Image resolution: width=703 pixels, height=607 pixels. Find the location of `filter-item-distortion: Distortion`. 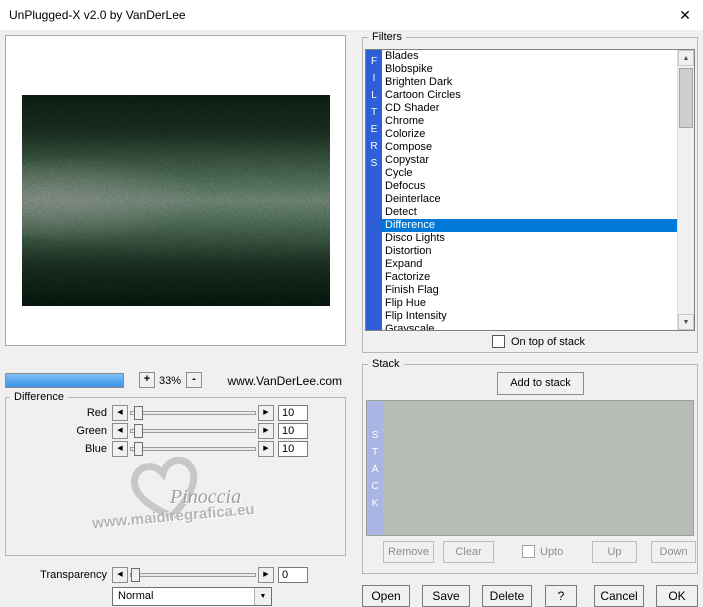

filter-item-distortion: Distortion is located at coordinates (529, 251).